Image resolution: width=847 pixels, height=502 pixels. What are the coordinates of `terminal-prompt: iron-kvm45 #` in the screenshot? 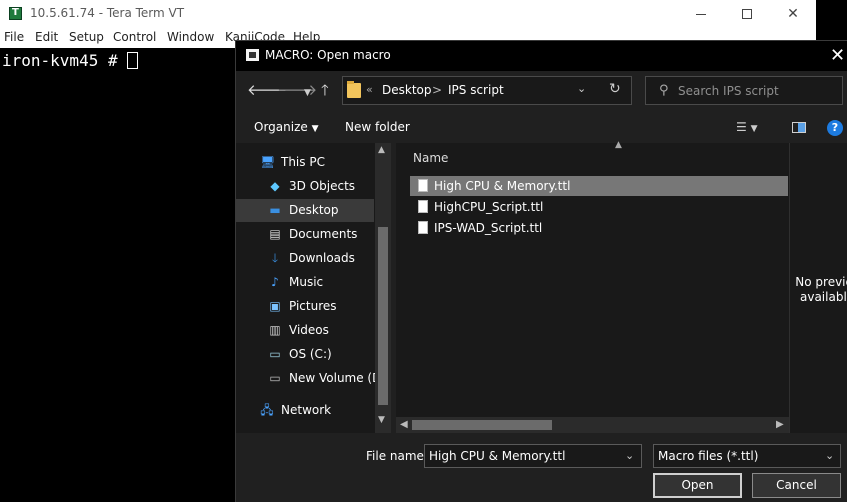 It's located at (65, 60).